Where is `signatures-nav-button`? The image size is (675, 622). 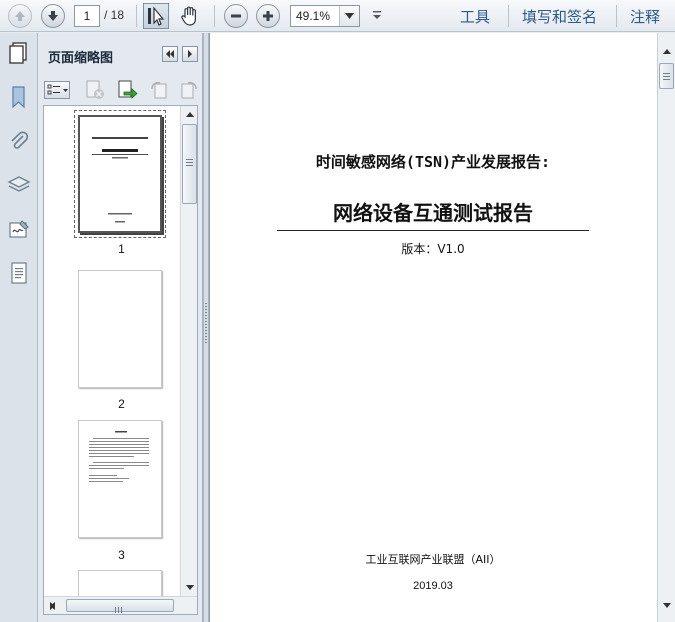 signatures-nav-button is located at coordinates (19, 229).